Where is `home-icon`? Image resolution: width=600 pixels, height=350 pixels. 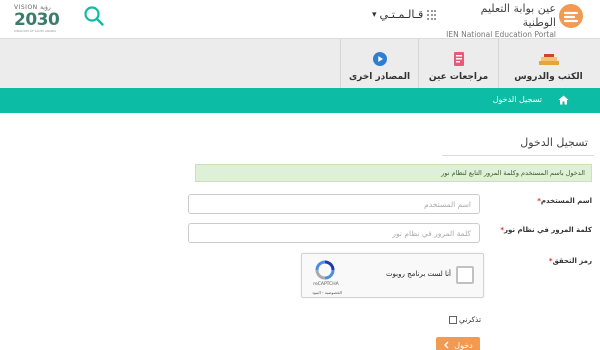
home-icon is located at coordinates (563, 100).